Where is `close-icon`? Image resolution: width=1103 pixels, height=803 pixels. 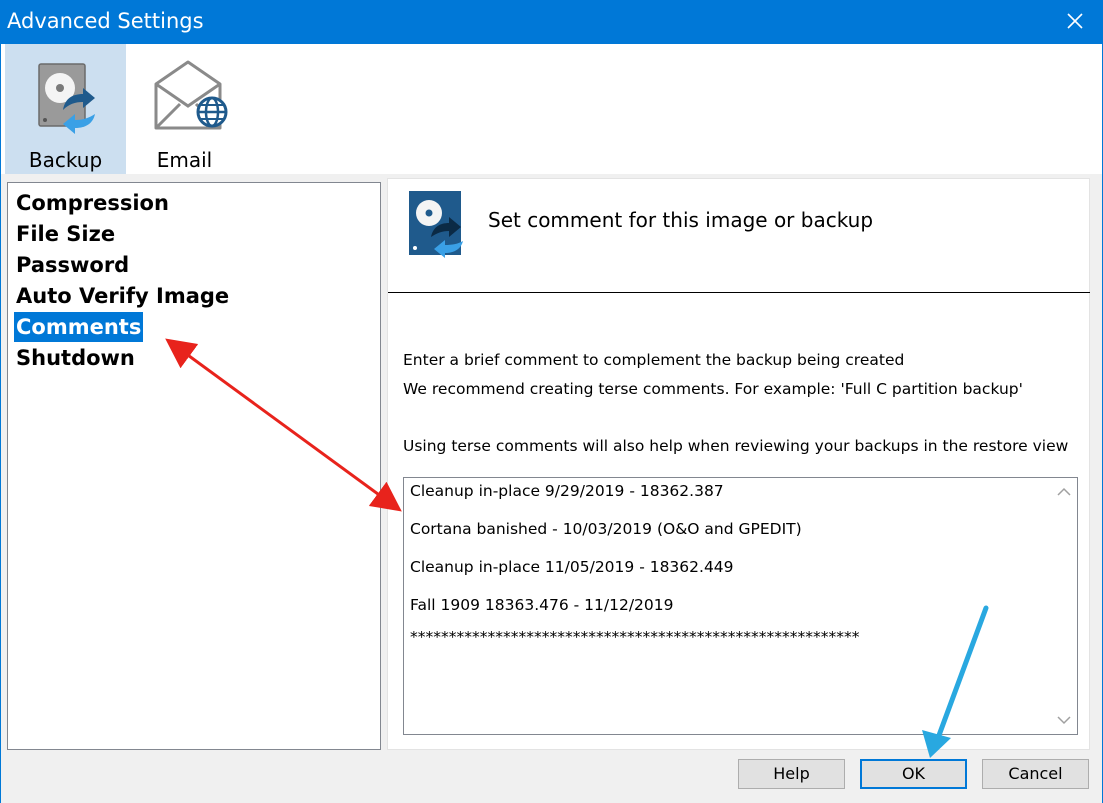 close-icon is located at coordinates (1075, 21).